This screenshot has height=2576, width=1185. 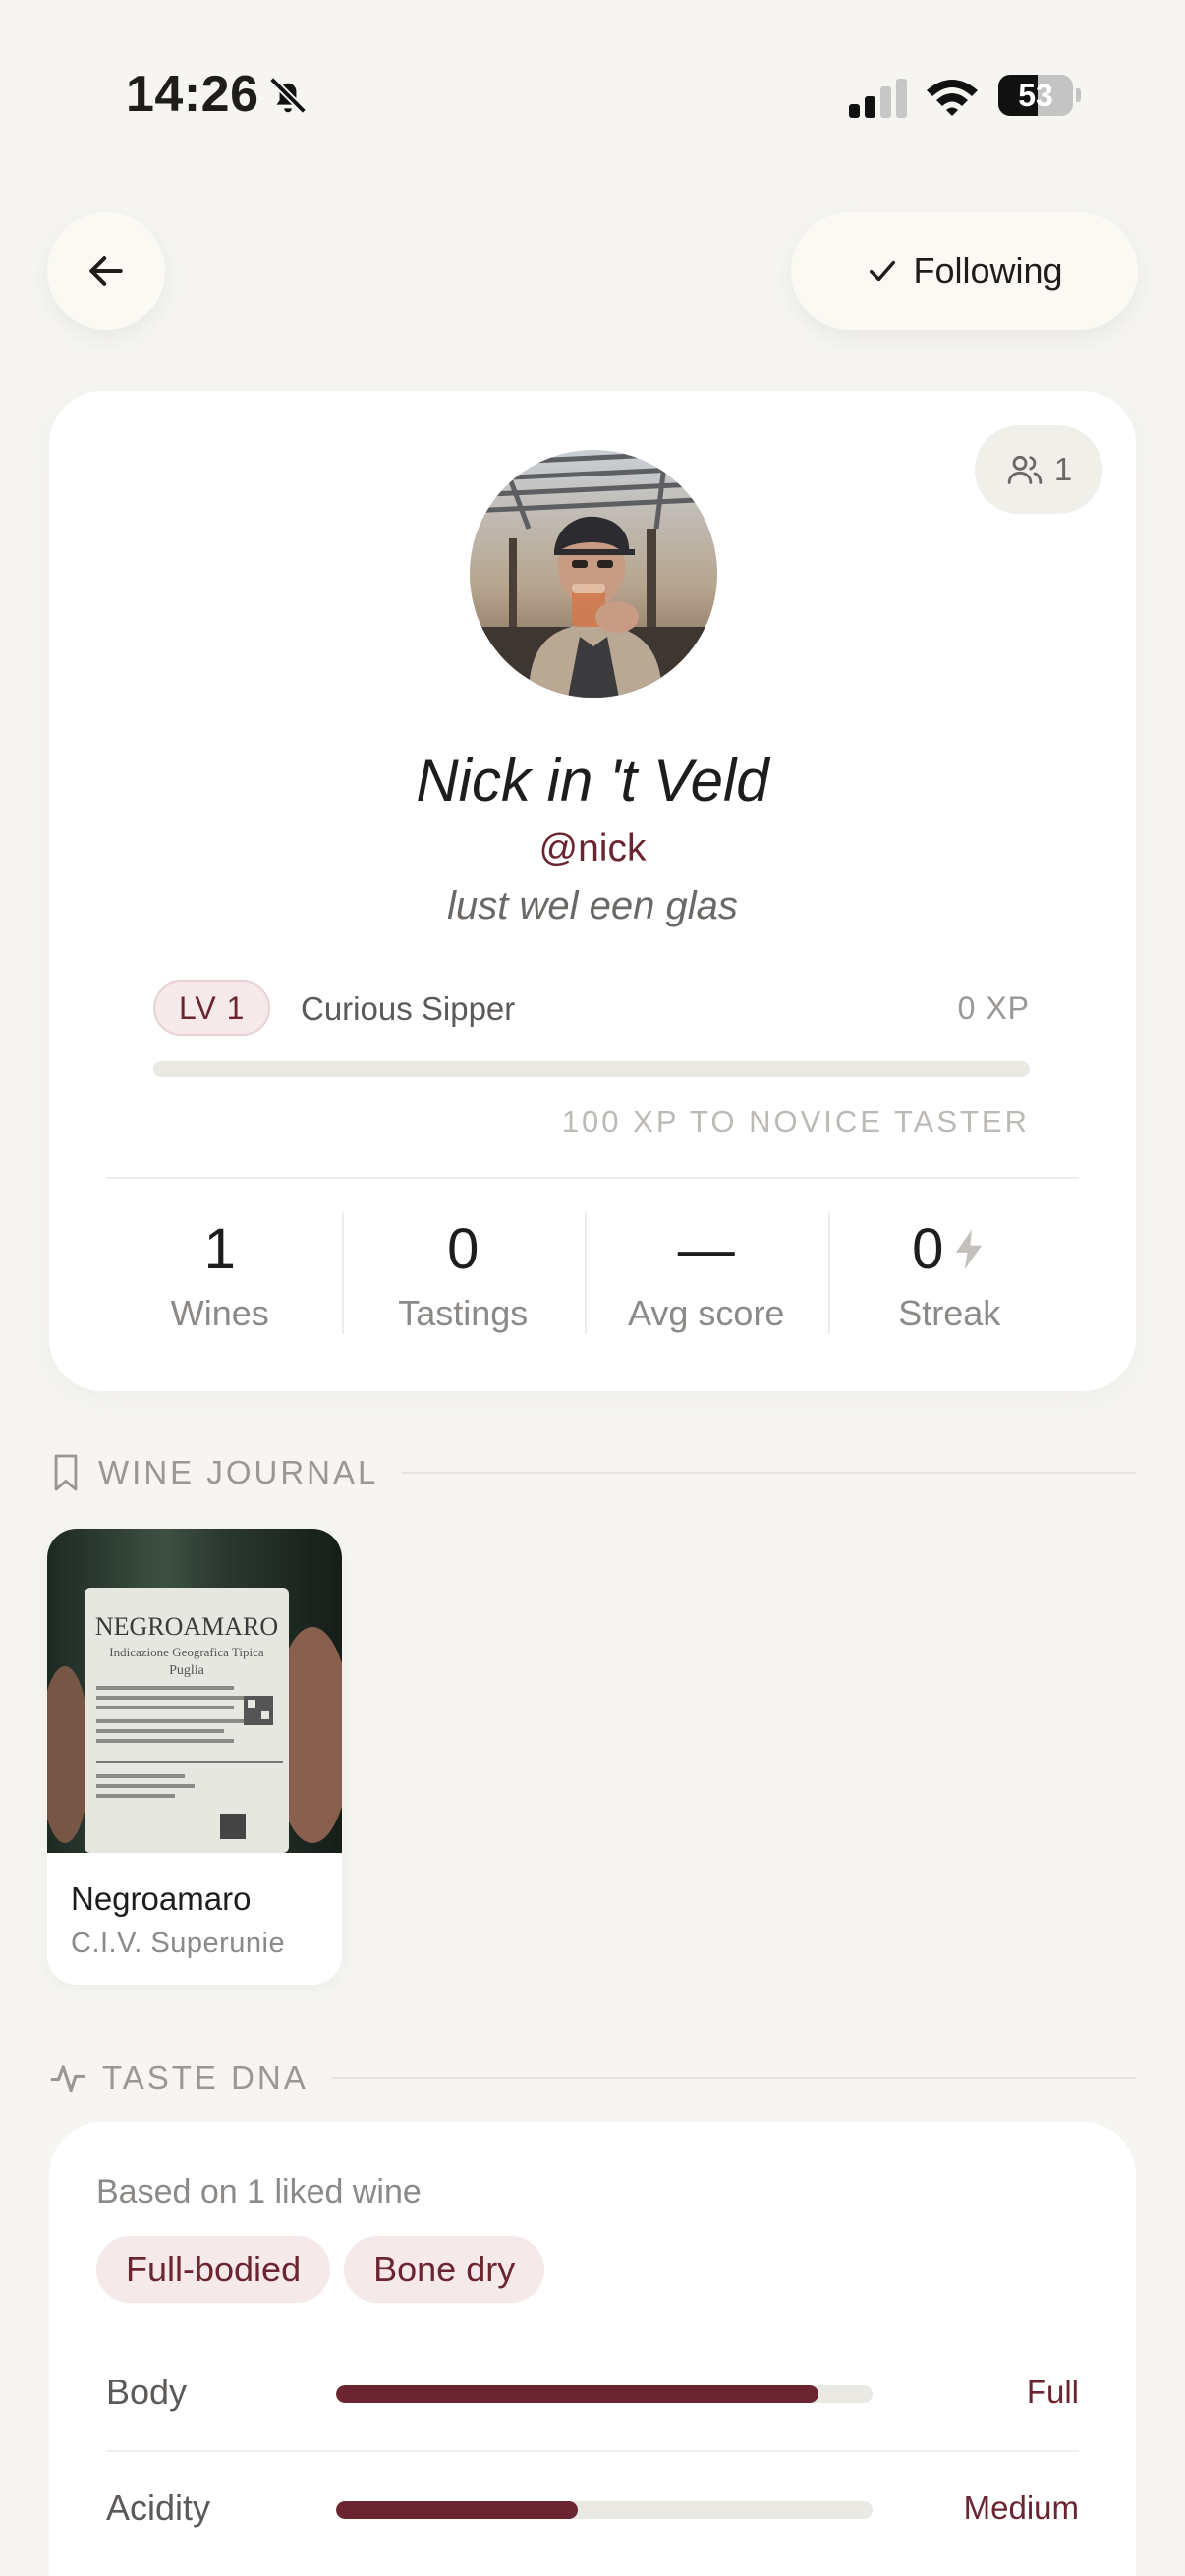 What do you see at coordinates (162, 1898) in the screenshot?
I see `wine-name: Negroamaro` at bounding box center [162, 1898].